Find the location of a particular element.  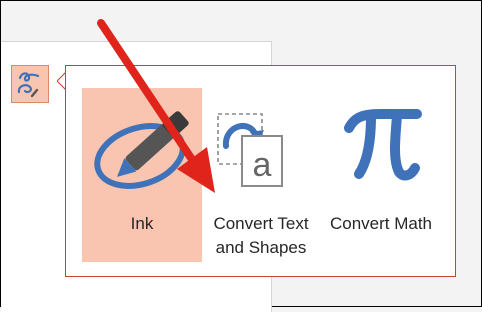

ink-pen-icon is located at coordinates (141, 150).